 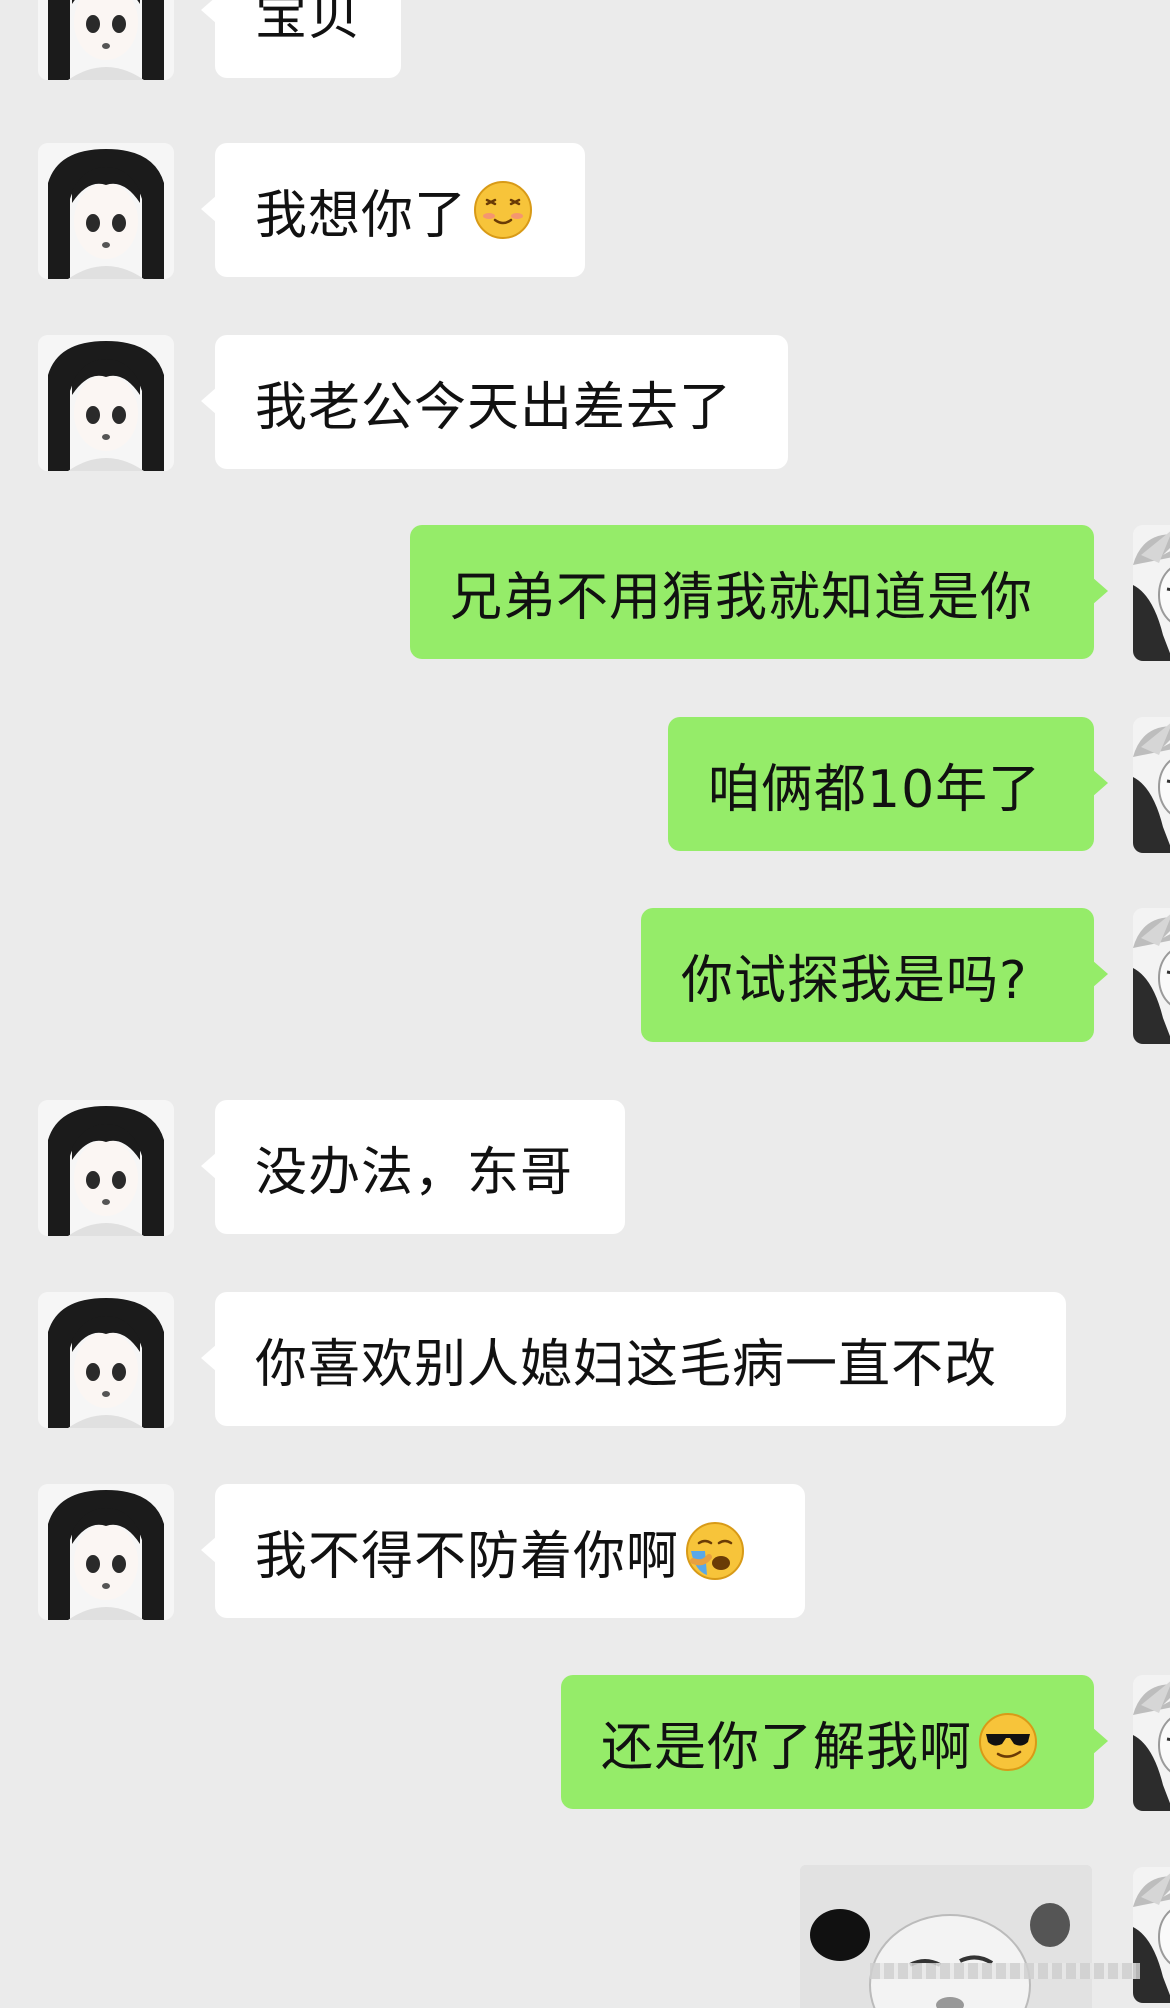 I want to click on message-text: 没办法，东哥, so click(x=414, y=1172).